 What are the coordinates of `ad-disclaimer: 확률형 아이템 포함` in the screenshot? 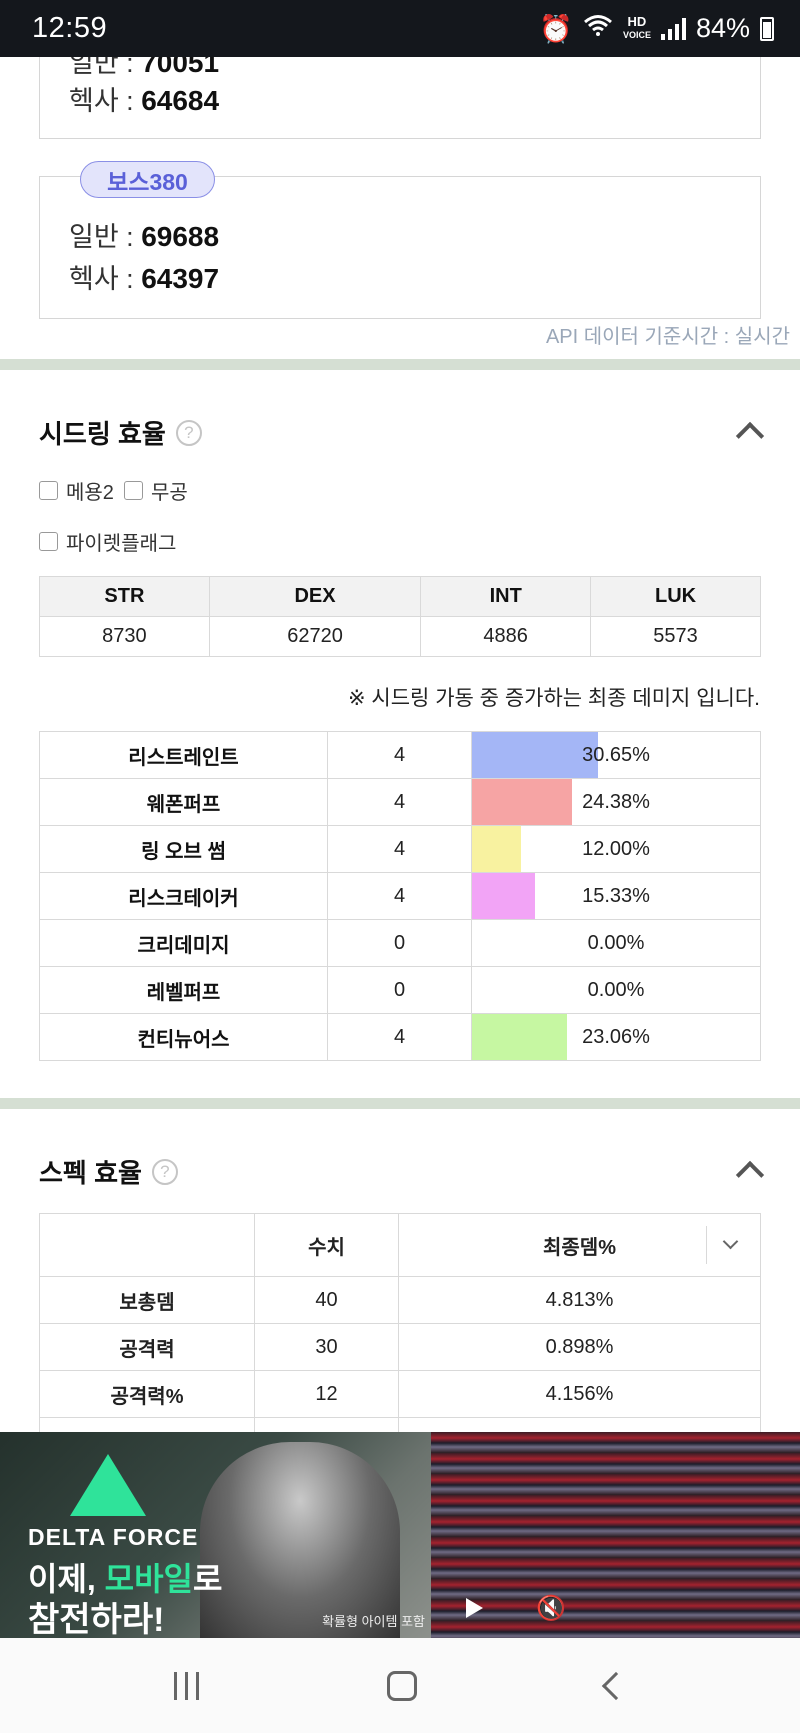 It's located at (373, 1621).